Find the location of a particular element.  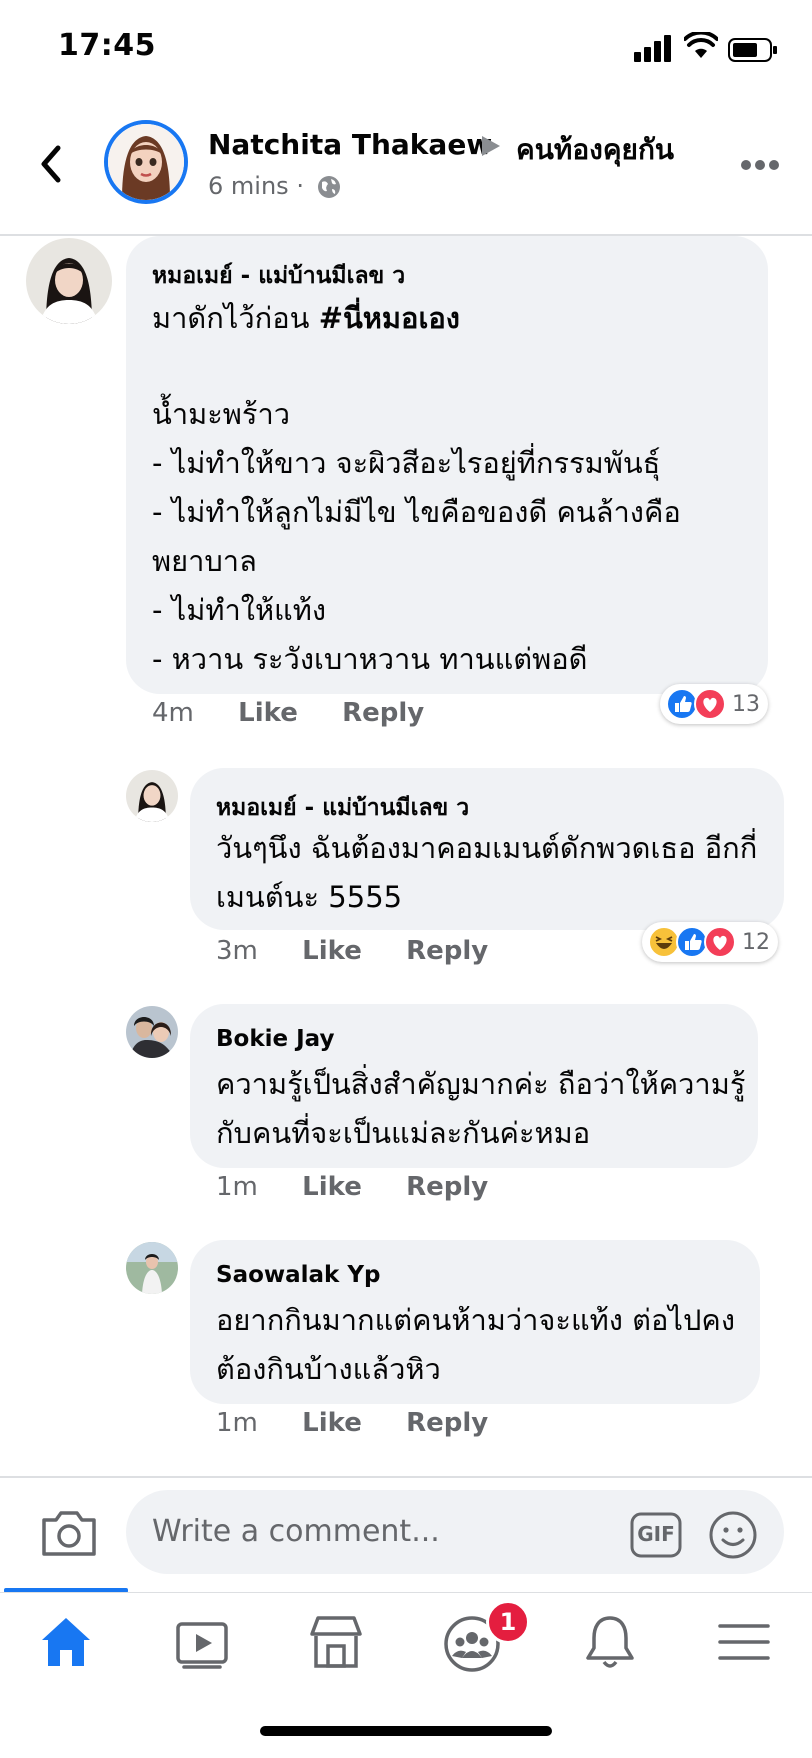

marketplace-icon is located at coordinates (336, 1642).